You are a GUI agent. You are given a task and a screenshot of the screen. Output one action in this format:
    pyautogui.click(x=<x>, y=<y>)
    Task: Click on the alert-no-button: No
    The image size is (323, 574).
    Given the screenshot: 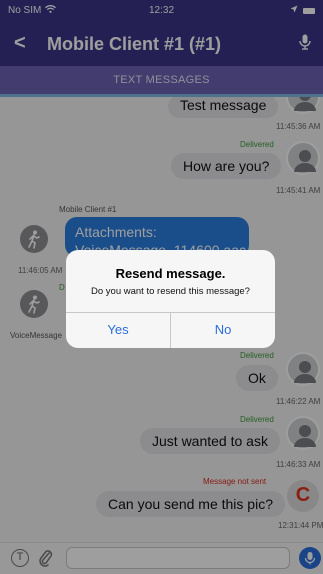 What is the action you would take?
    pyautogui.click(x=223, y=330)
    